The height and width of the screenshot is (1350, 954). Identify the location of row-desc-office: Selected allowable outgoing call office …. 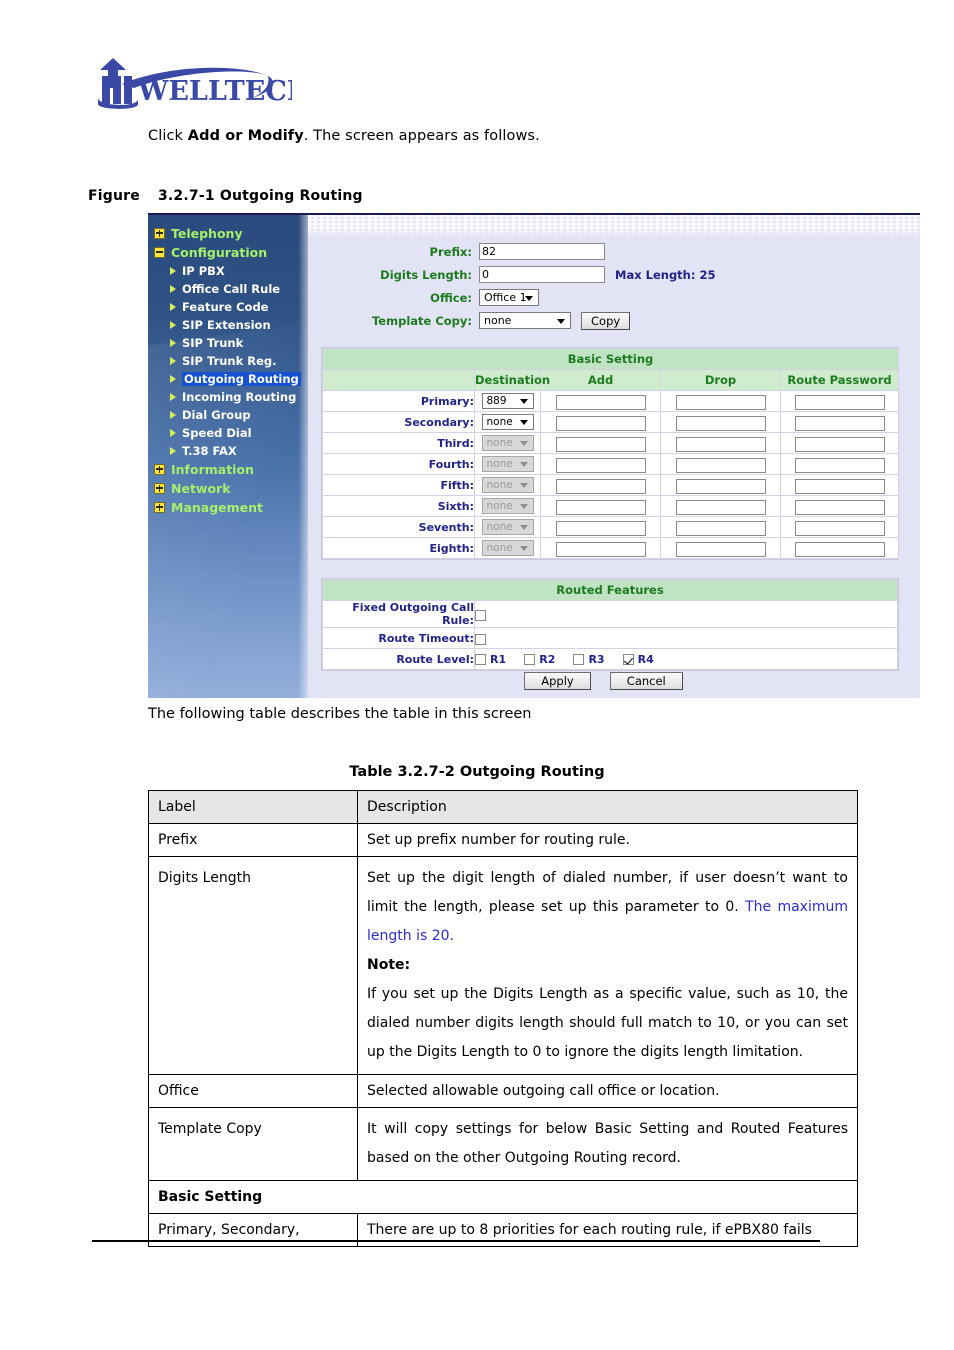
(607, 1091).